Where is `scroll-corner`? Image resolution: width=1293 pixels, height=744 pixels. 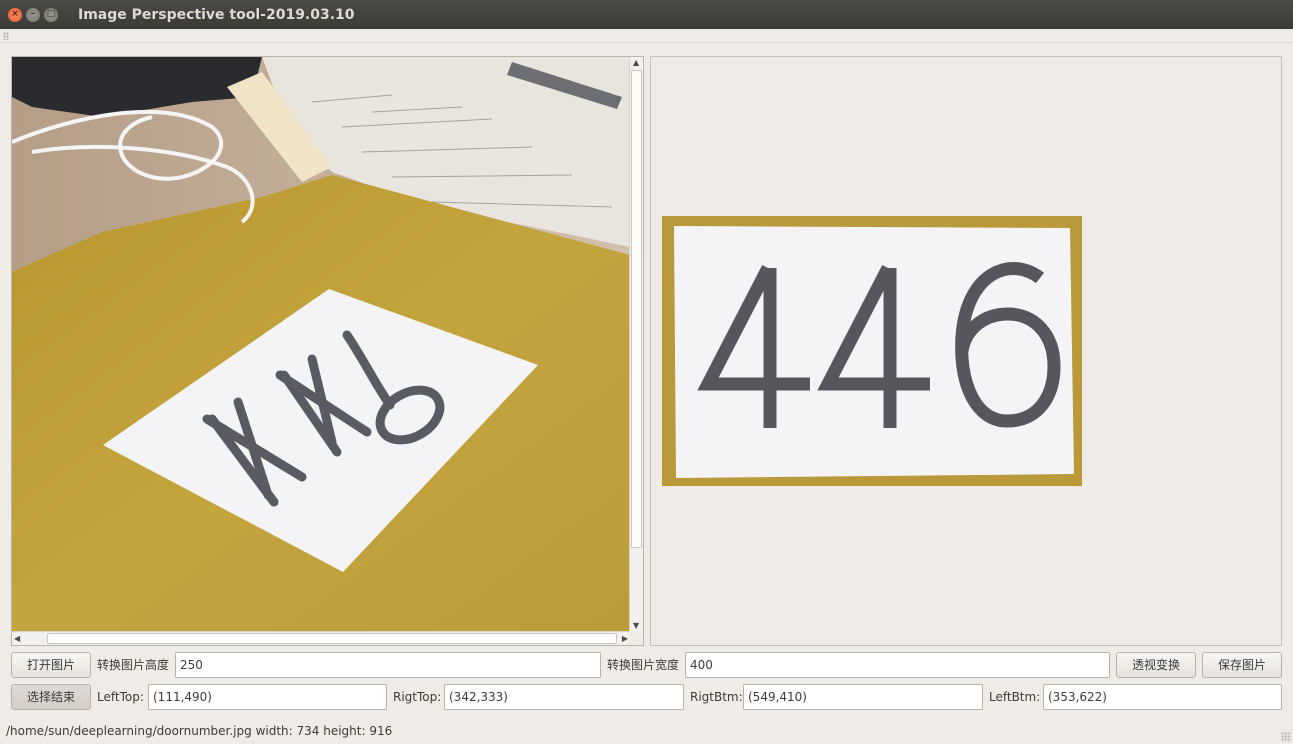 scroll-corner is located at coordinates (636, 638).